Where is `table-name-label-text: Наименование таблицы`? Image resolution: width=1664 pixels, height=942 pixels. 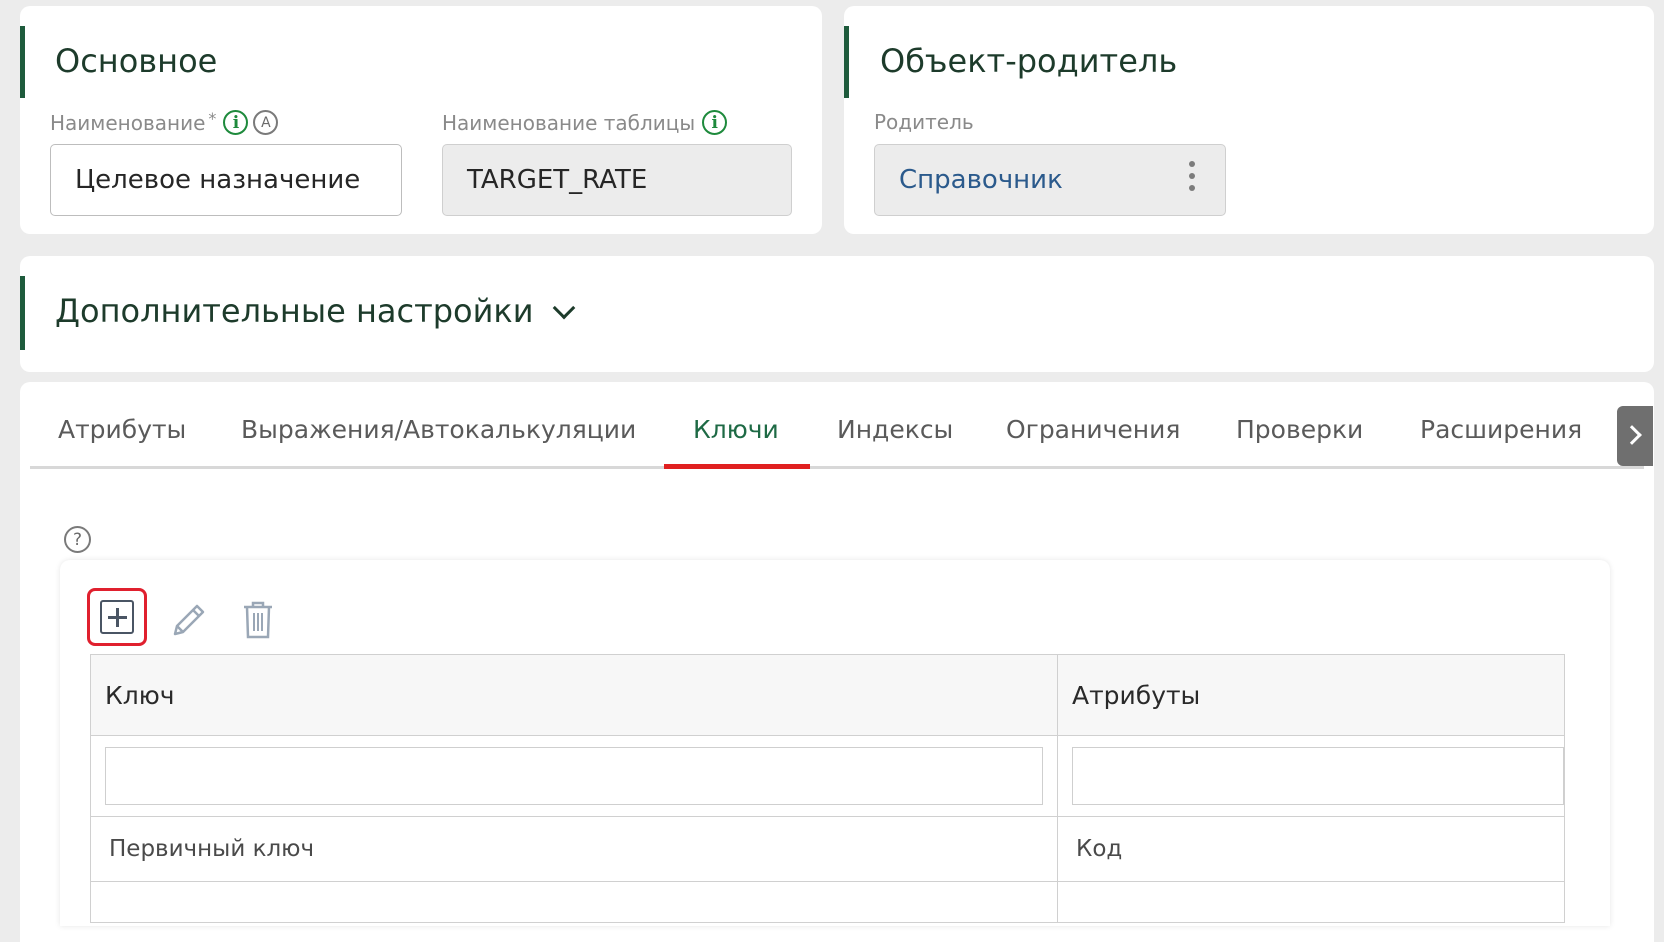 table-name-label-text: Наименование таблицы is located at coordinates (569, 122).